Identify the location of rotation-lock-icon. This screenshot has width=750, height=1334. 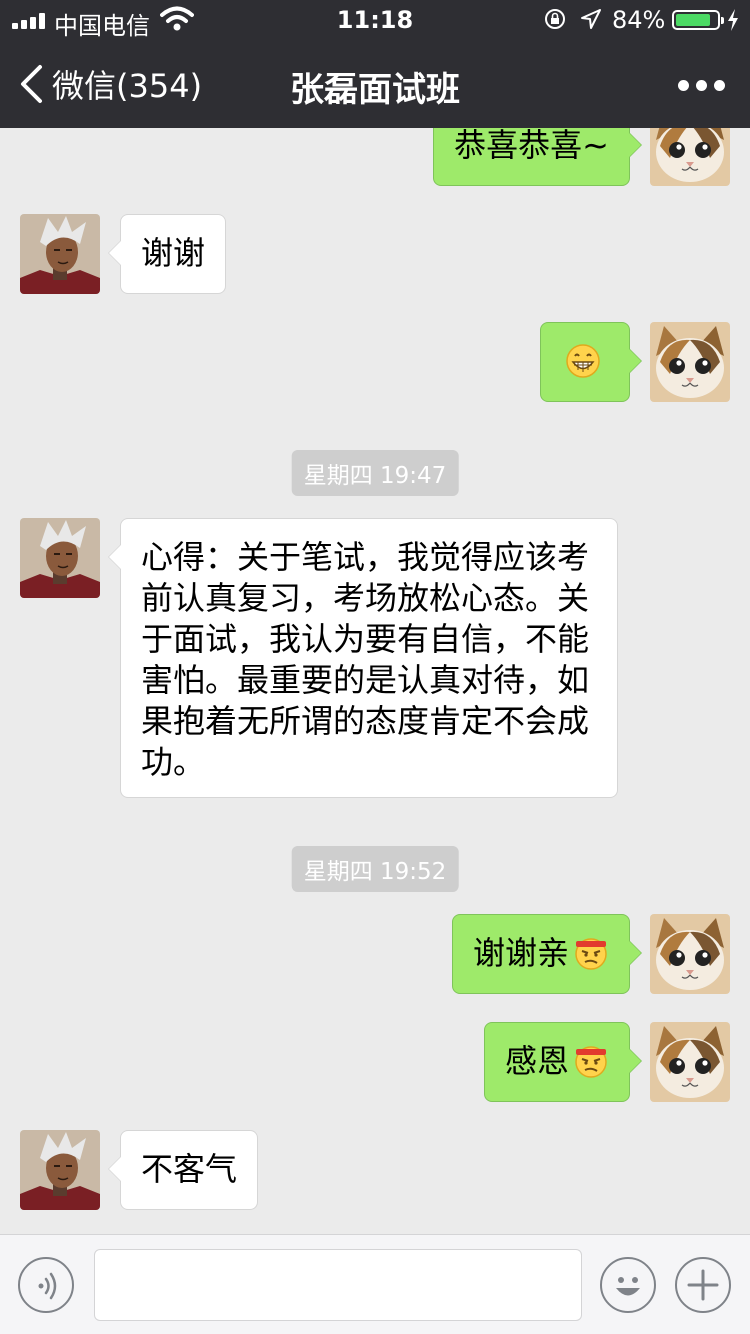
(555, 19).